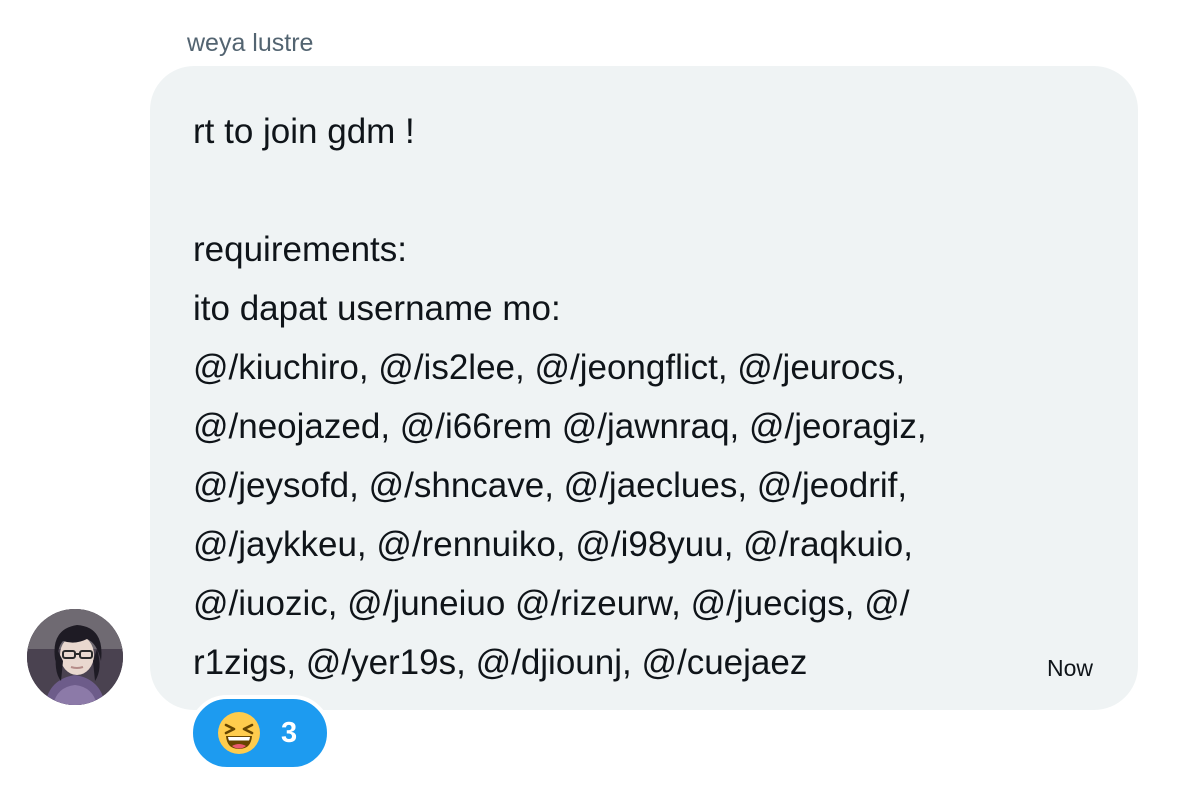 The image size is (1179, 785). I want to click on user-avatar-icon, so click(75, 657).